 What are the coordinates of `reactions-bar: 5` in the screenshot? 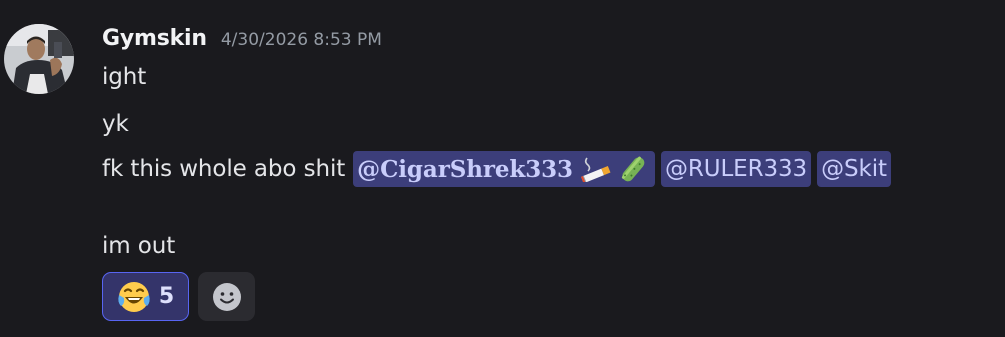 It's located at (178, 296).